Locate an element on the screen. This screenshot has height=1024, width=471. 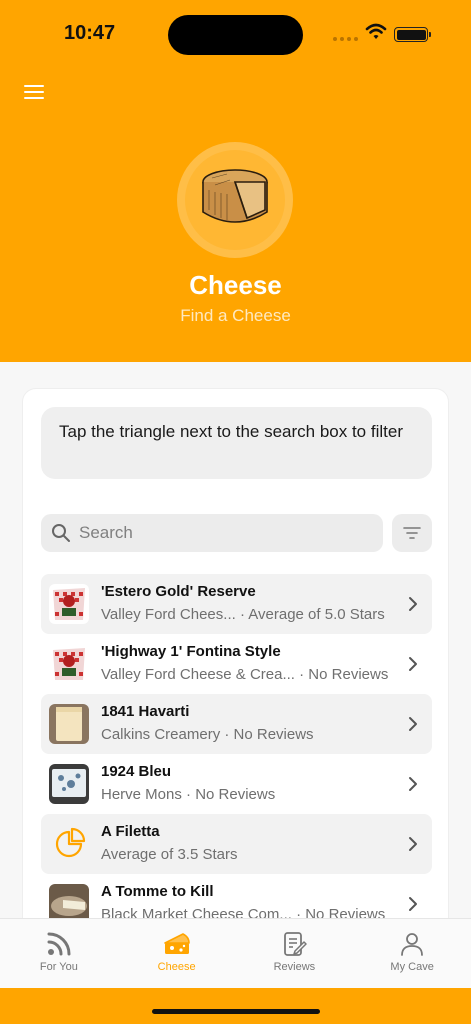
tab-label: My Cave is located at coordinates (412, 967).